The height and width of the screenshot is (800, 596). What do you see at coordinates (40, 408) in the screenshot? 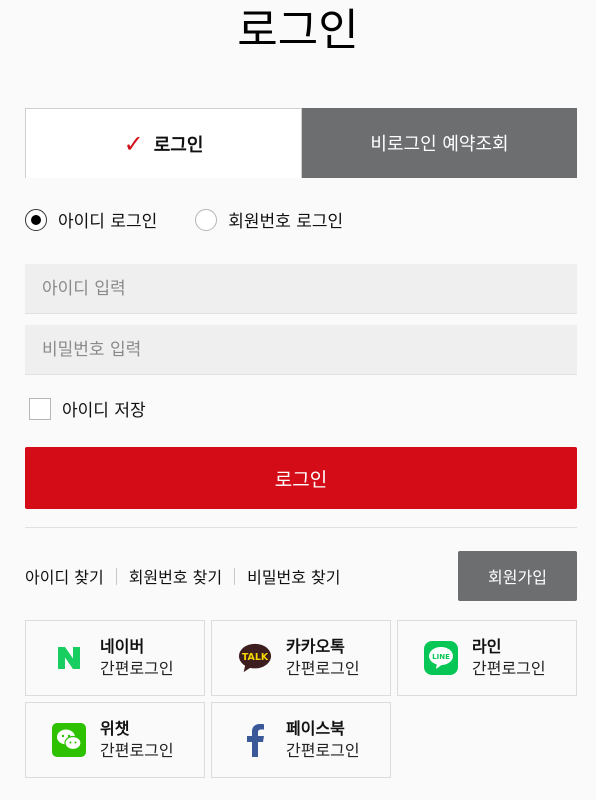
I see `save-id-checkbox` at bounding box center [40, 408].